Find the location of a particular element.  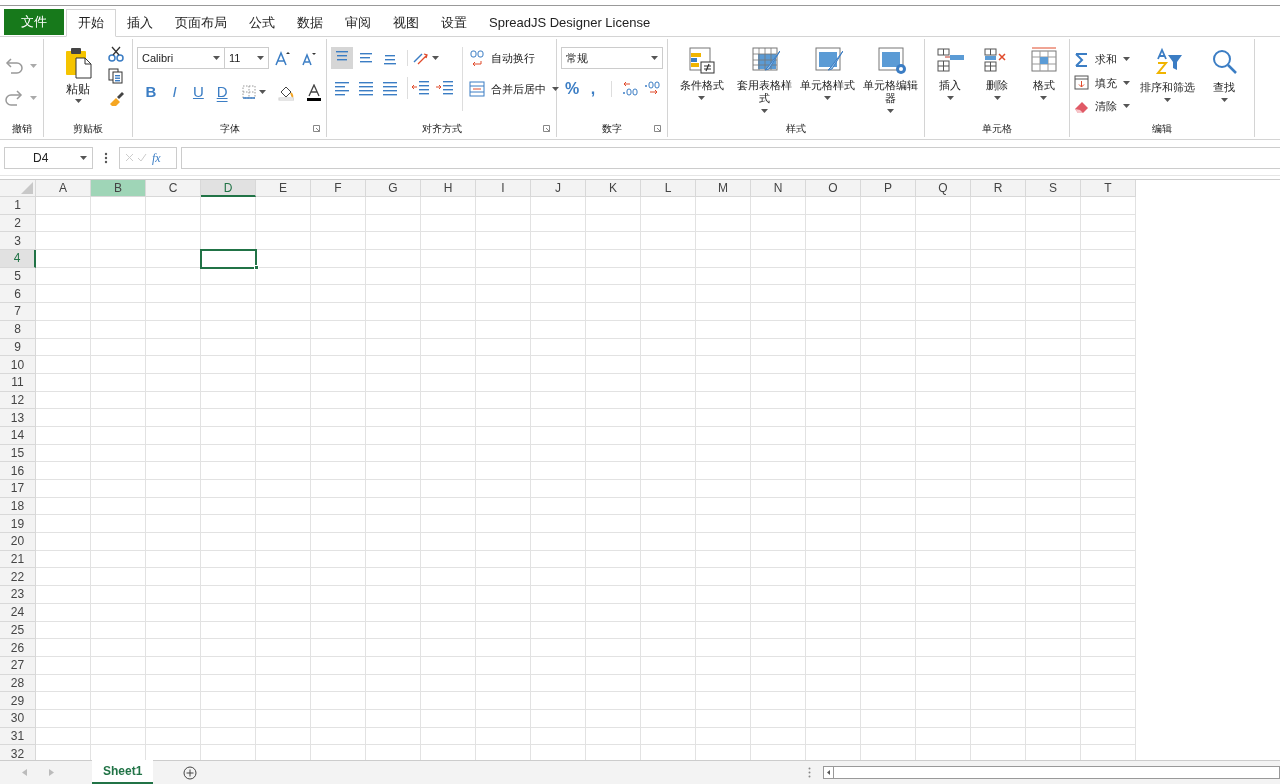

shrink-font-button is located at coordinates (309, 58).